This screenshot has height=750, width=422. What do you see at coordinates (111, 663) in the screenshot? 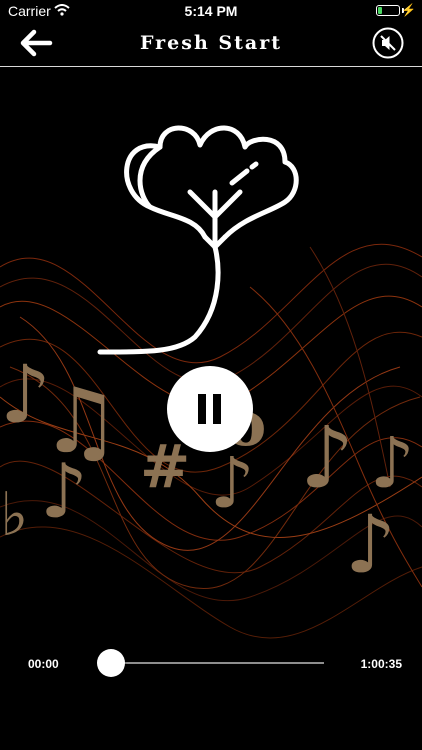
I see `progress-slider-thumb` at bounding box center [111, 663].